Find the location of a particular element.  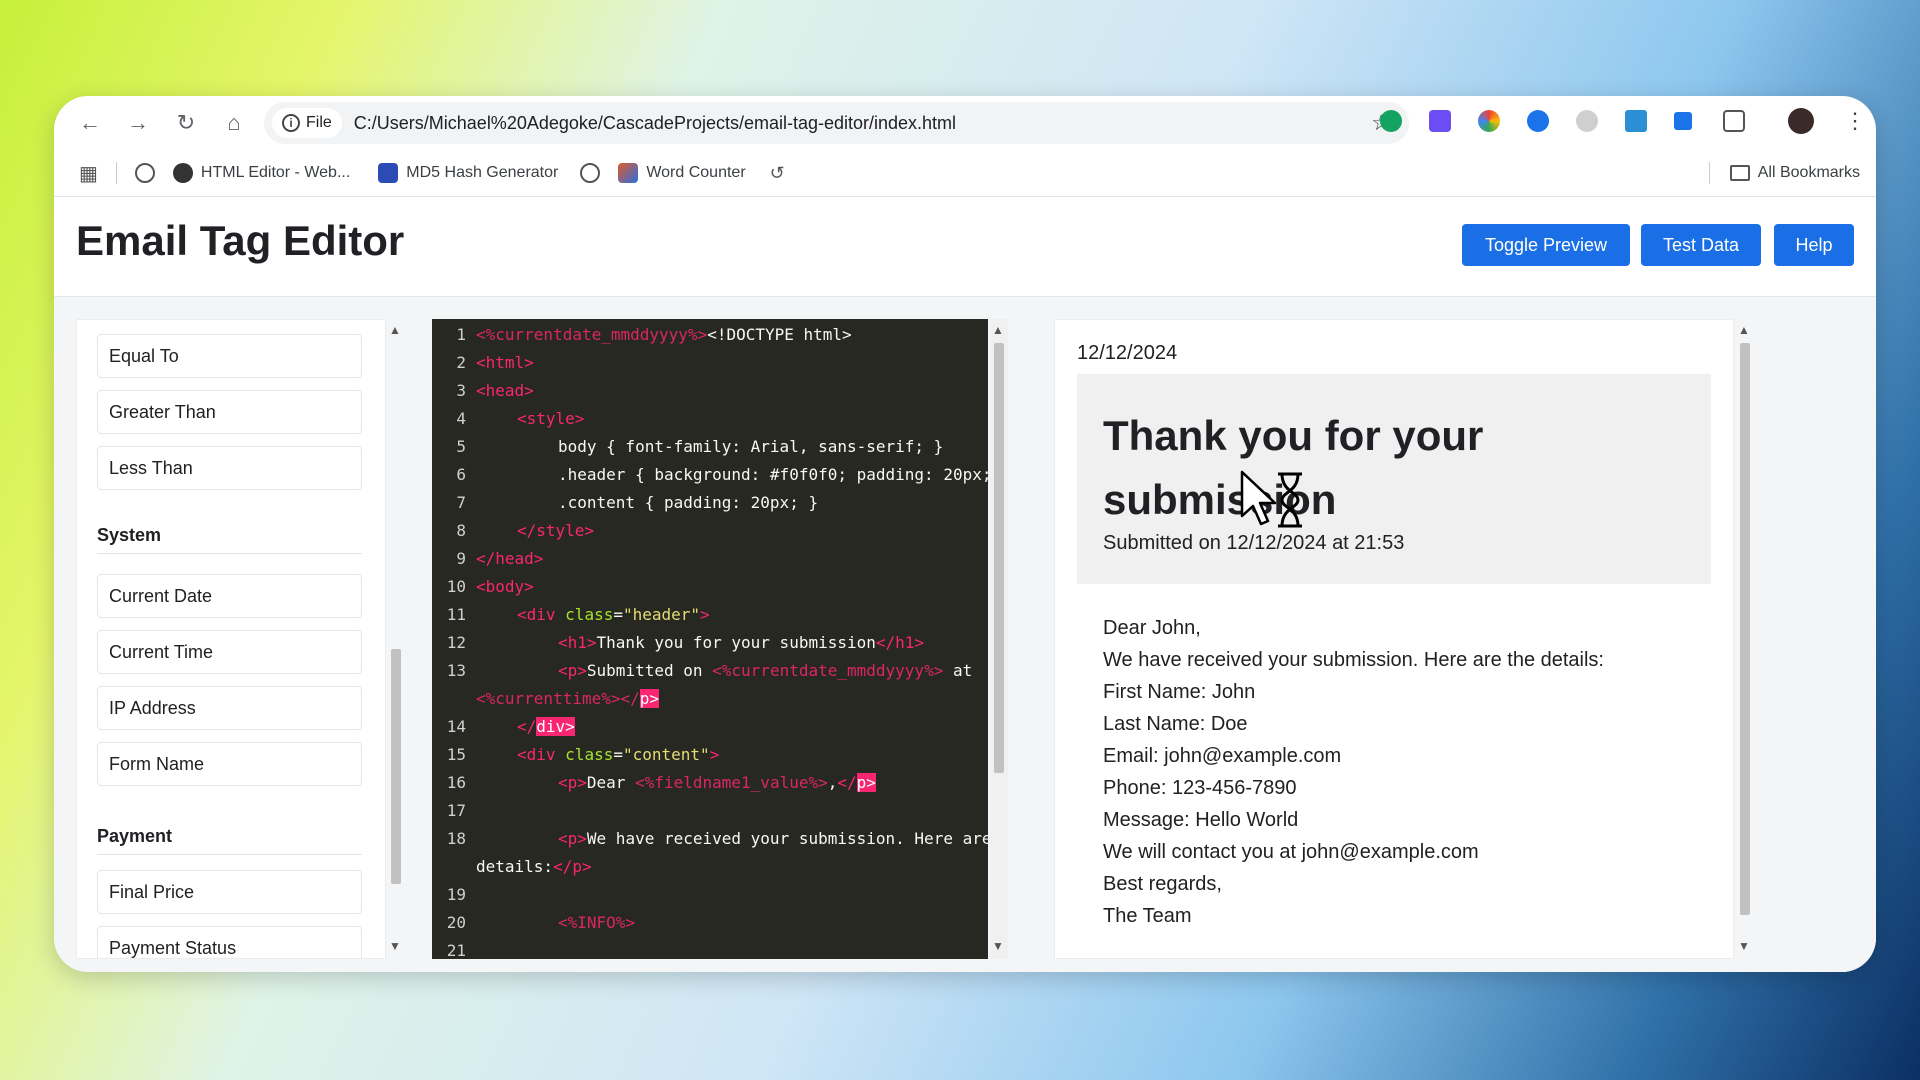

tag-less-than: Less Than is located at coordinates (229, 468).